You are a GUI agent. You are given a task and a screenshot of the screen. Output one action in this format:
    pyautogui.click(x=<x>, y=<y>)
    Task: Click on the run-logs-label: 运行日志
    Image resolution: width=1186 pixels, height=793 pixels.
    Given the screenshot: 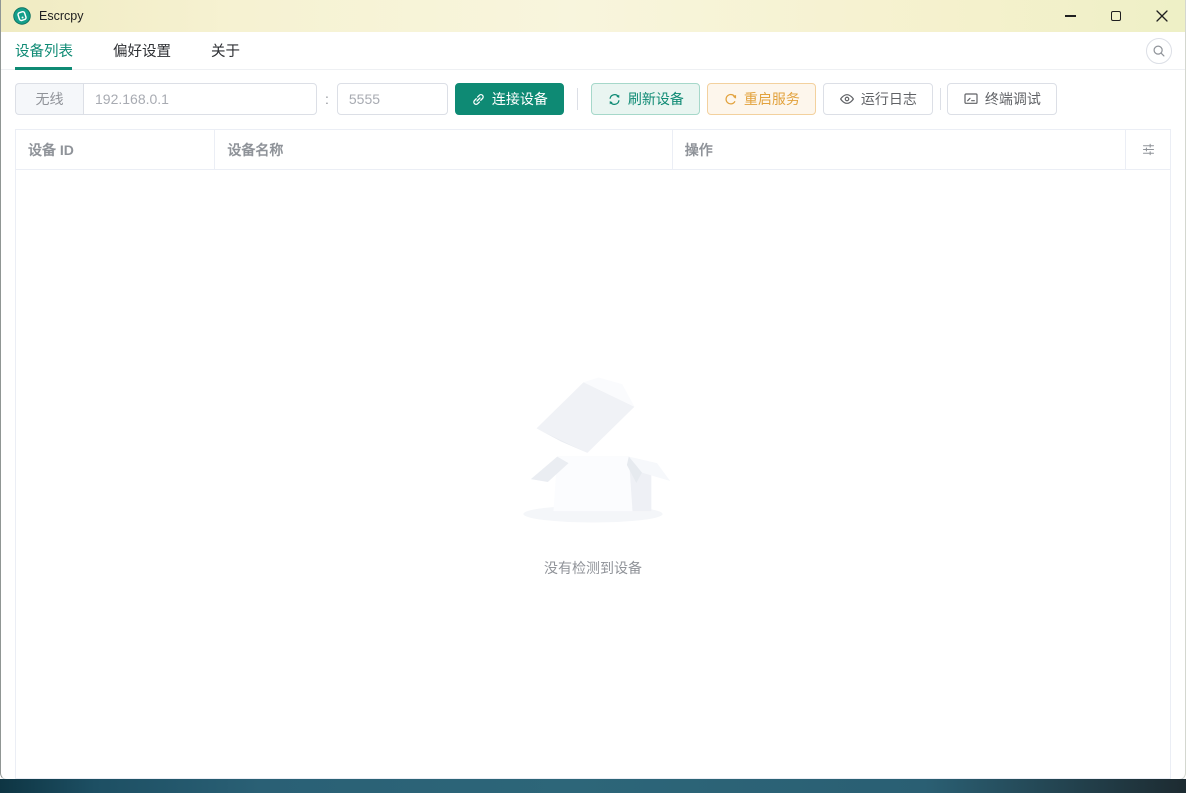 What is the action you would take?
    pyautogui.click(x=888, y=99)
    